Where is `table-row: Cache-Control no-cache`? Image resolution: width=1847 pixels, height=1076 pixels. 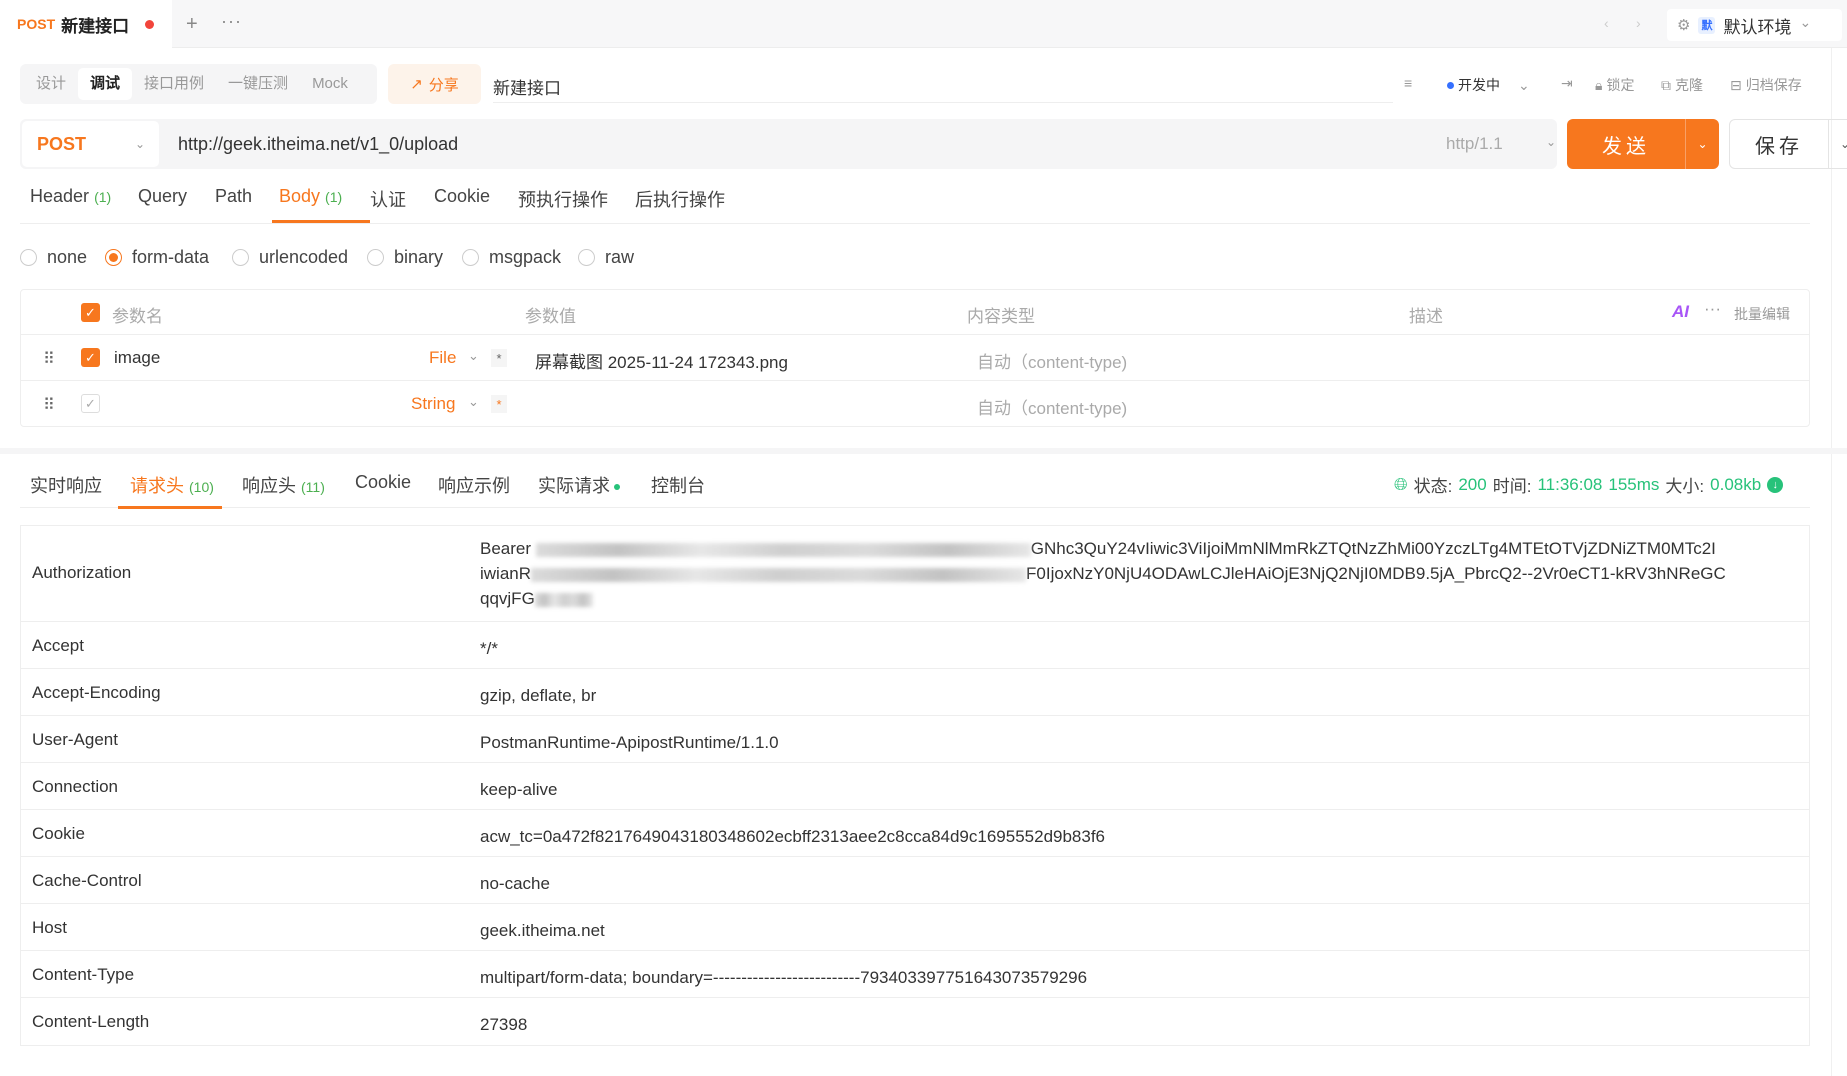 table-row: Cache-Control no-cache is located at coordinates (915, 880).